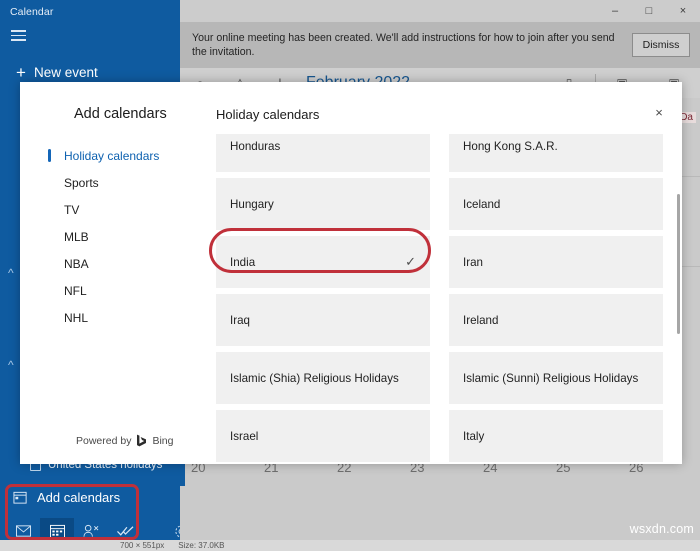  I want to click on bing-label: Bing, so click(163, 440).